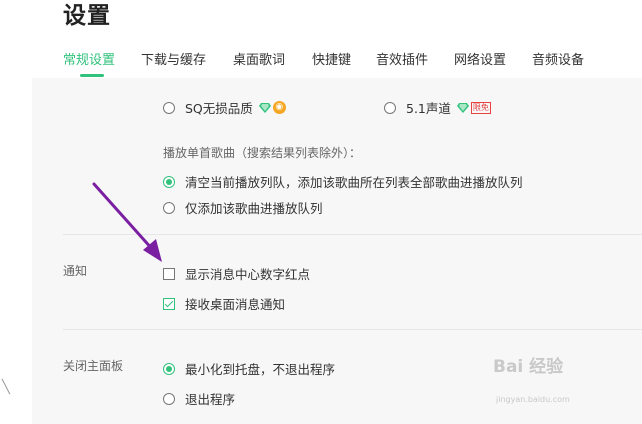 The height and width of the screenshot is (424, 642). What do you see at coordinates (533, 399) in the screenshot?
I see `watermark-url: jingyan.baidu.com` at bounding box center [533, 399].